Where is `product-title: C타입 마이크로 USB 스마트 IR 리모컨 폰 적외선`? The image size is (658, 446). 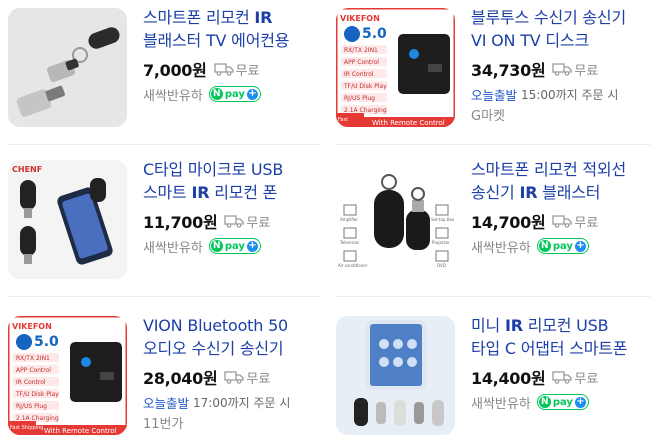
product-title: C타입 마이크로 USB 스마트 IR 리모컨 폰 적외선 is located at coordinates (228, 181).